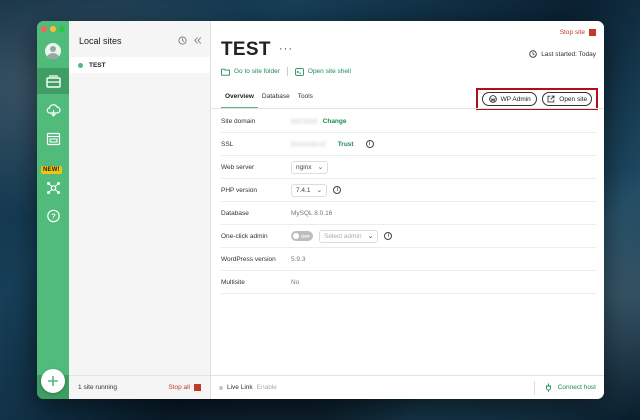  Describe the element at coordinates (62, 29) in the screenshot. I see `zoom-window-button` at that location.